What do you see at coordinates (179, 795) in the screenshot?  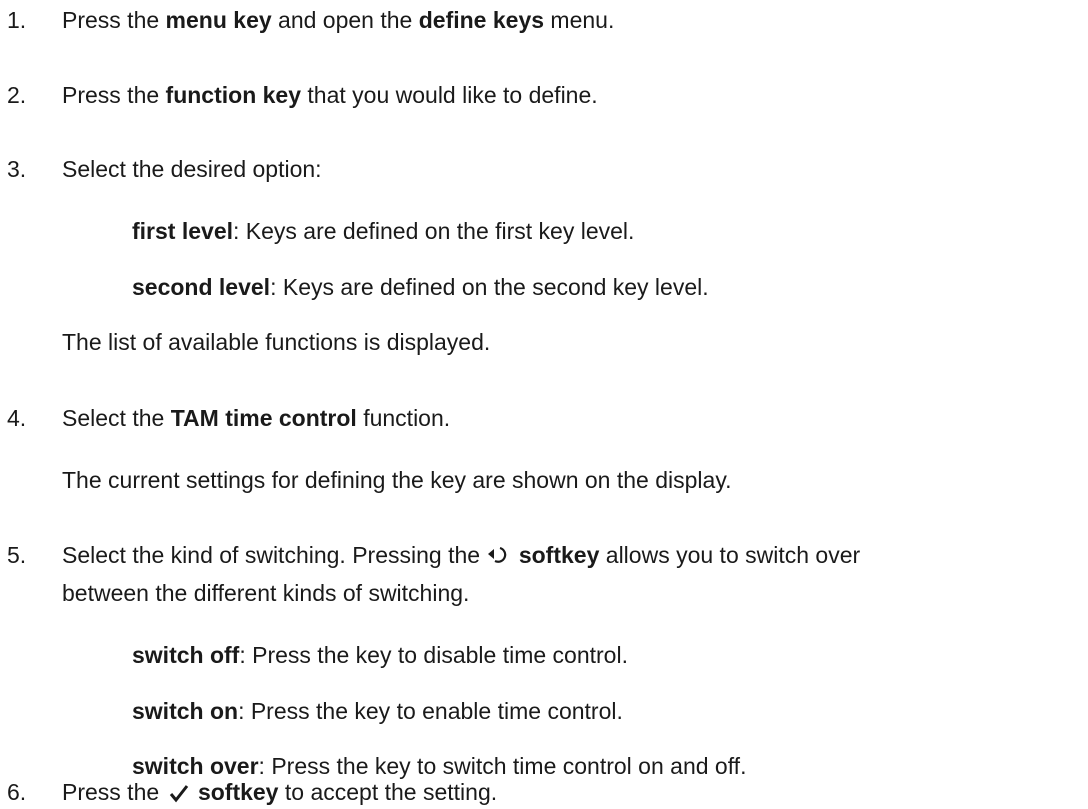 I see `checkmark-icon` at bounding box center [179, 795].